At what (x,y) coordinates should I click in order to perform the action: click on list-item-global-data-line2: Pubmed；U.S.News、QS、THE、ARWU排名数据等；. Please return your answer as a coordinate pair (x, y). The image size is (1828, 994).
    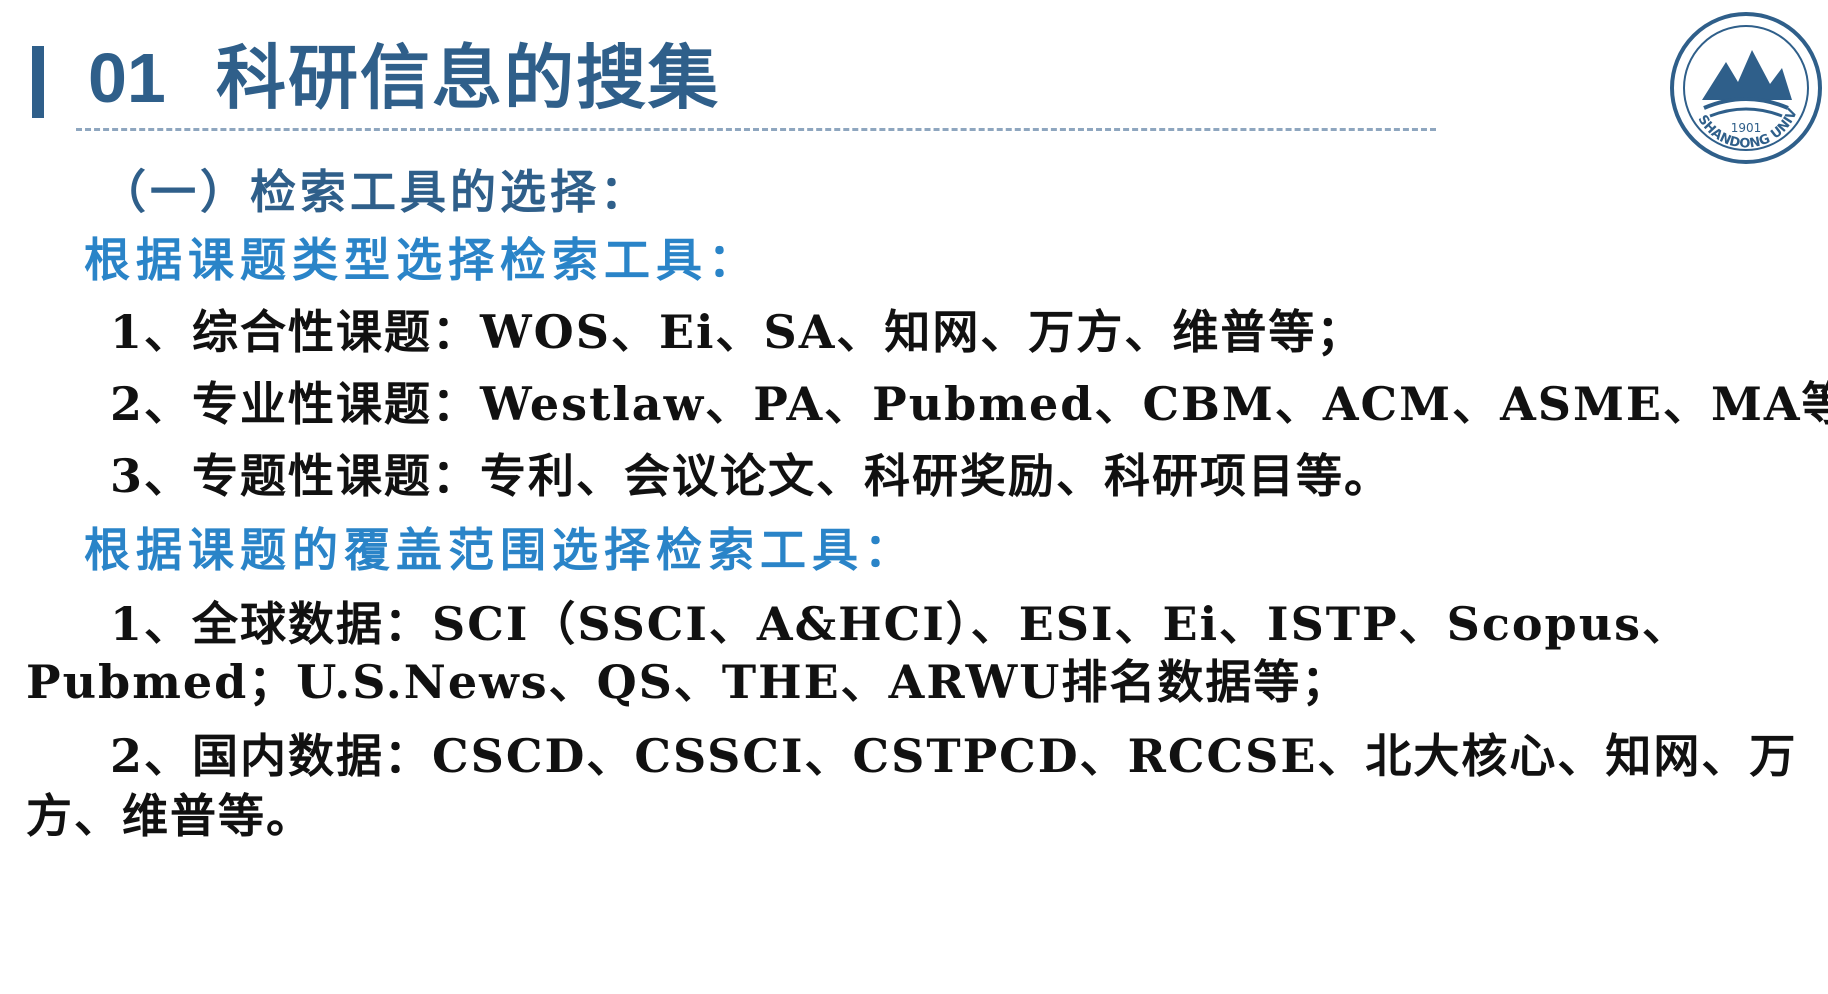
    Looking at the image, I should click on (688, 682).